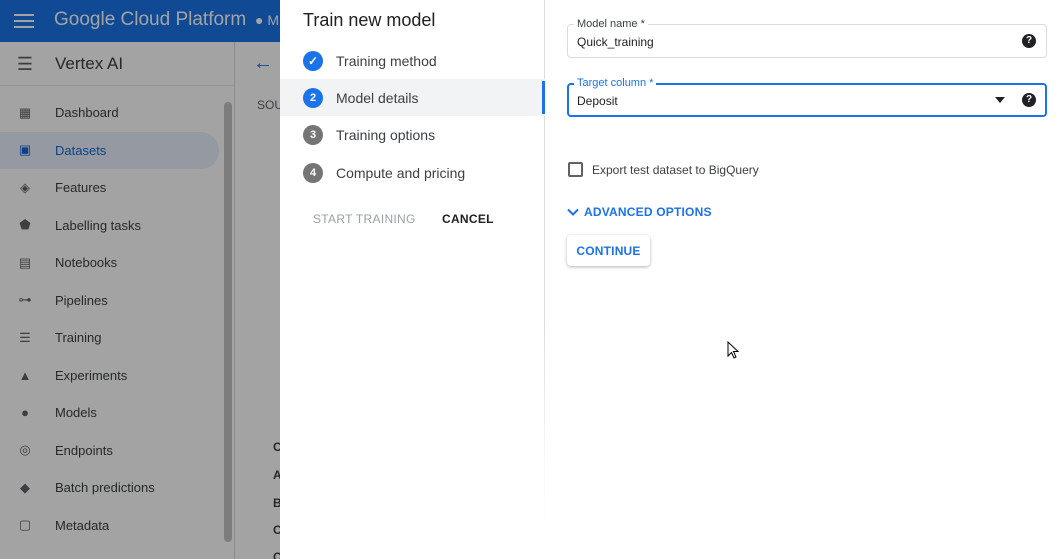 The width and height of the screenshot is (1057, 559). I want to click on step-training-method: ✓ Training method, so click(412, 60).